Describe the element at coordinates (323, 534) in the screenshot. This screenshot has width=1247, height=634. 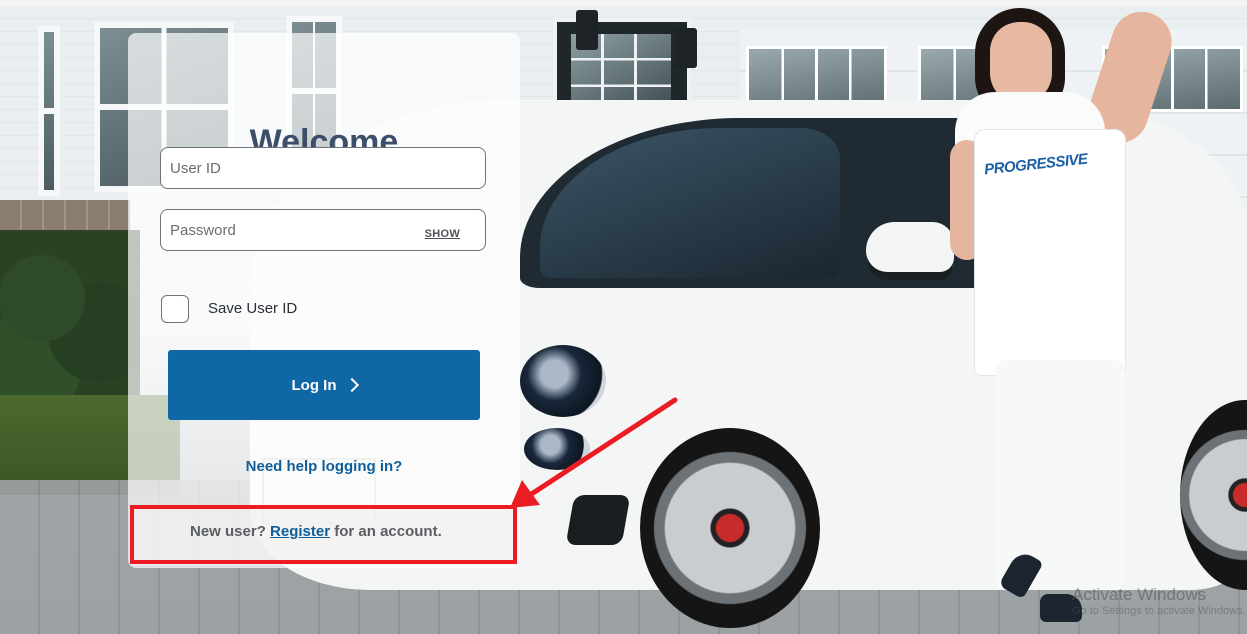
I see `highlight-box` at that location.